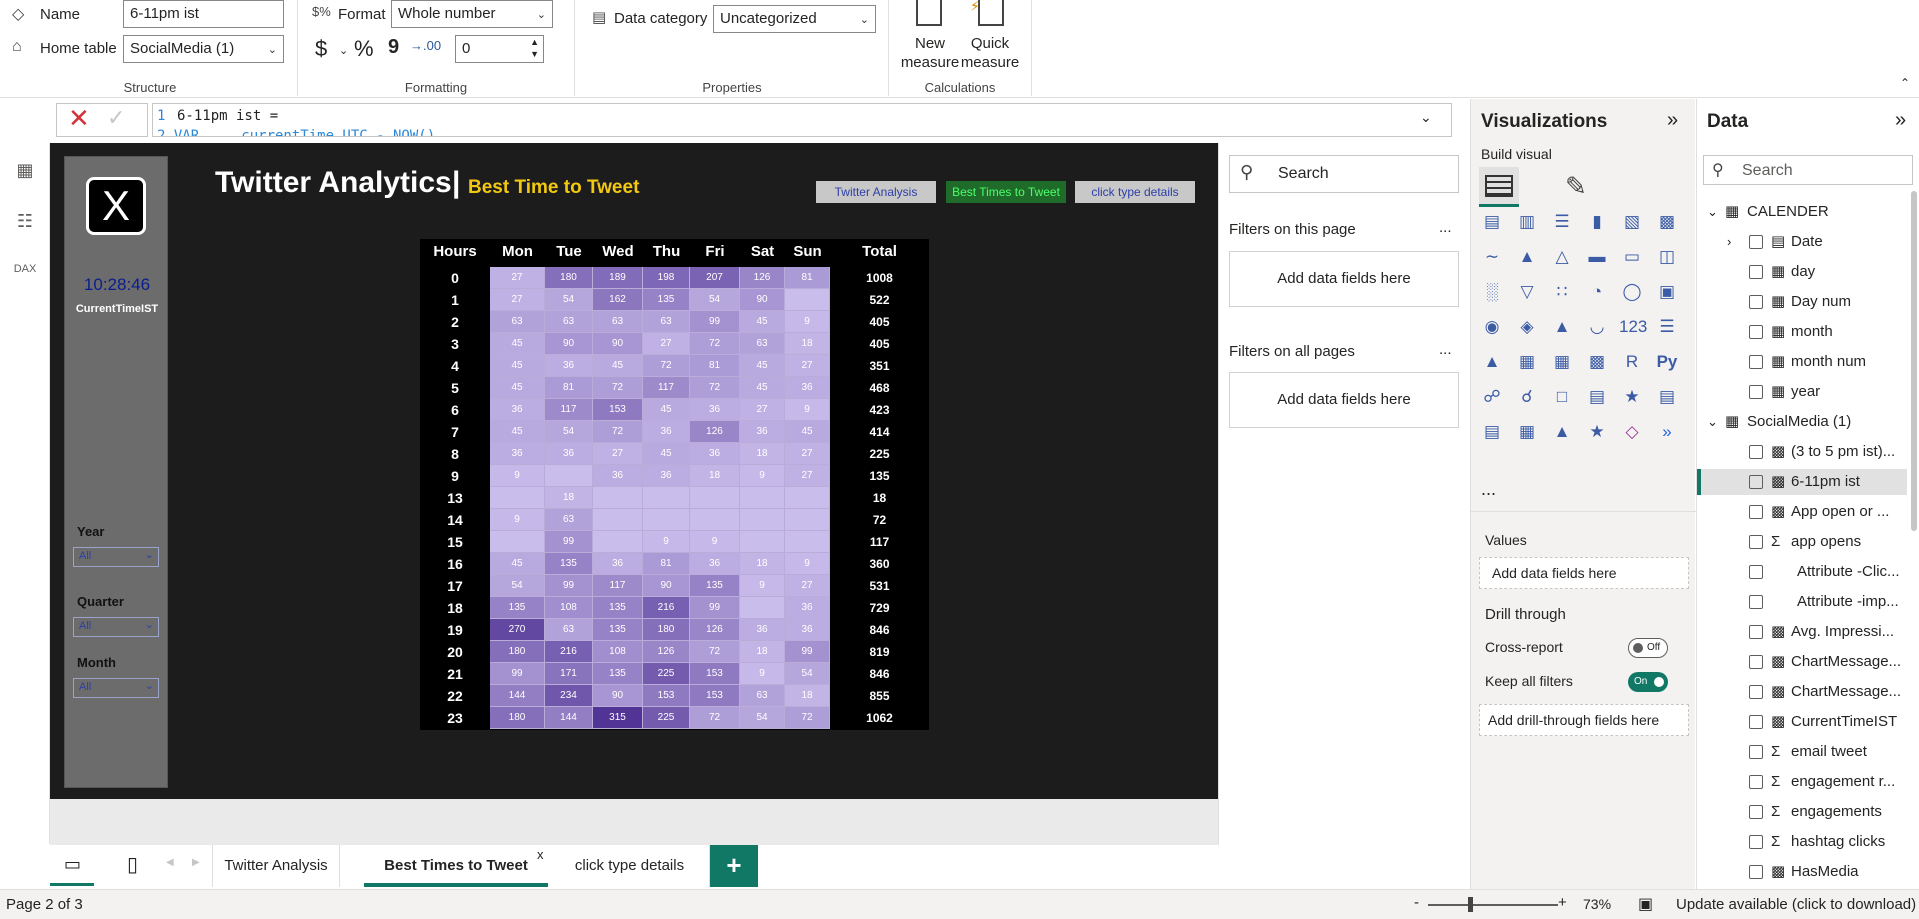 Image resolution: width=1919 pixels, height=919 pixels. What do you see at coordinates (1905, 83) in the screenshot?
I see `collapse-ribbon-icon: ⌃` at bounding box center [1905, 83].